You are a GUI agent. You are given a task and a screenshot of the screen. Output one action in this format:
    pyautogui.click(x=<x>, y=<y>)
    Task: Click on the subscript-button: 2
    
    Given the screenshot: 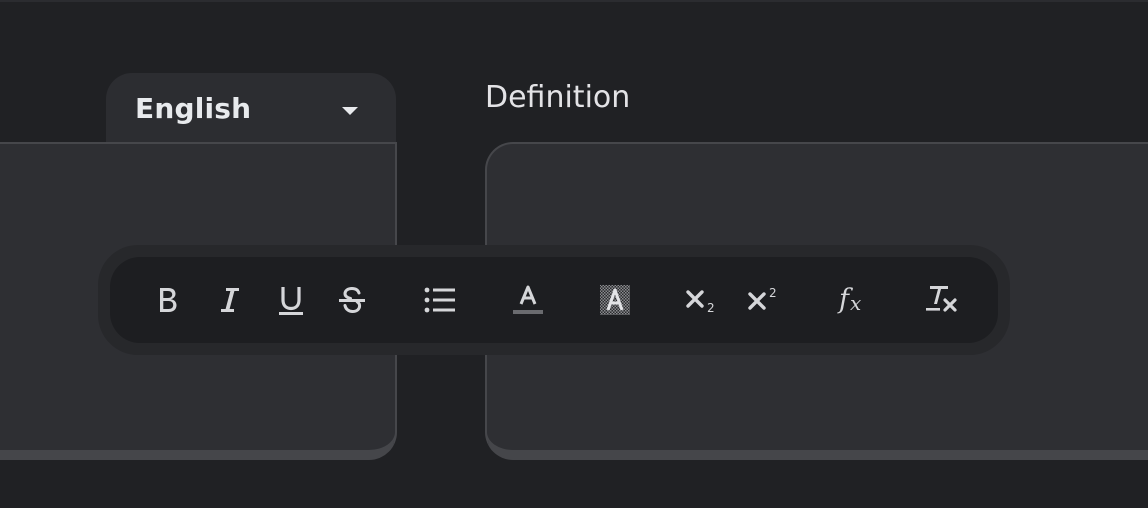 What is the action you would take?
    pyautogui.click(x=702, y=300)
    